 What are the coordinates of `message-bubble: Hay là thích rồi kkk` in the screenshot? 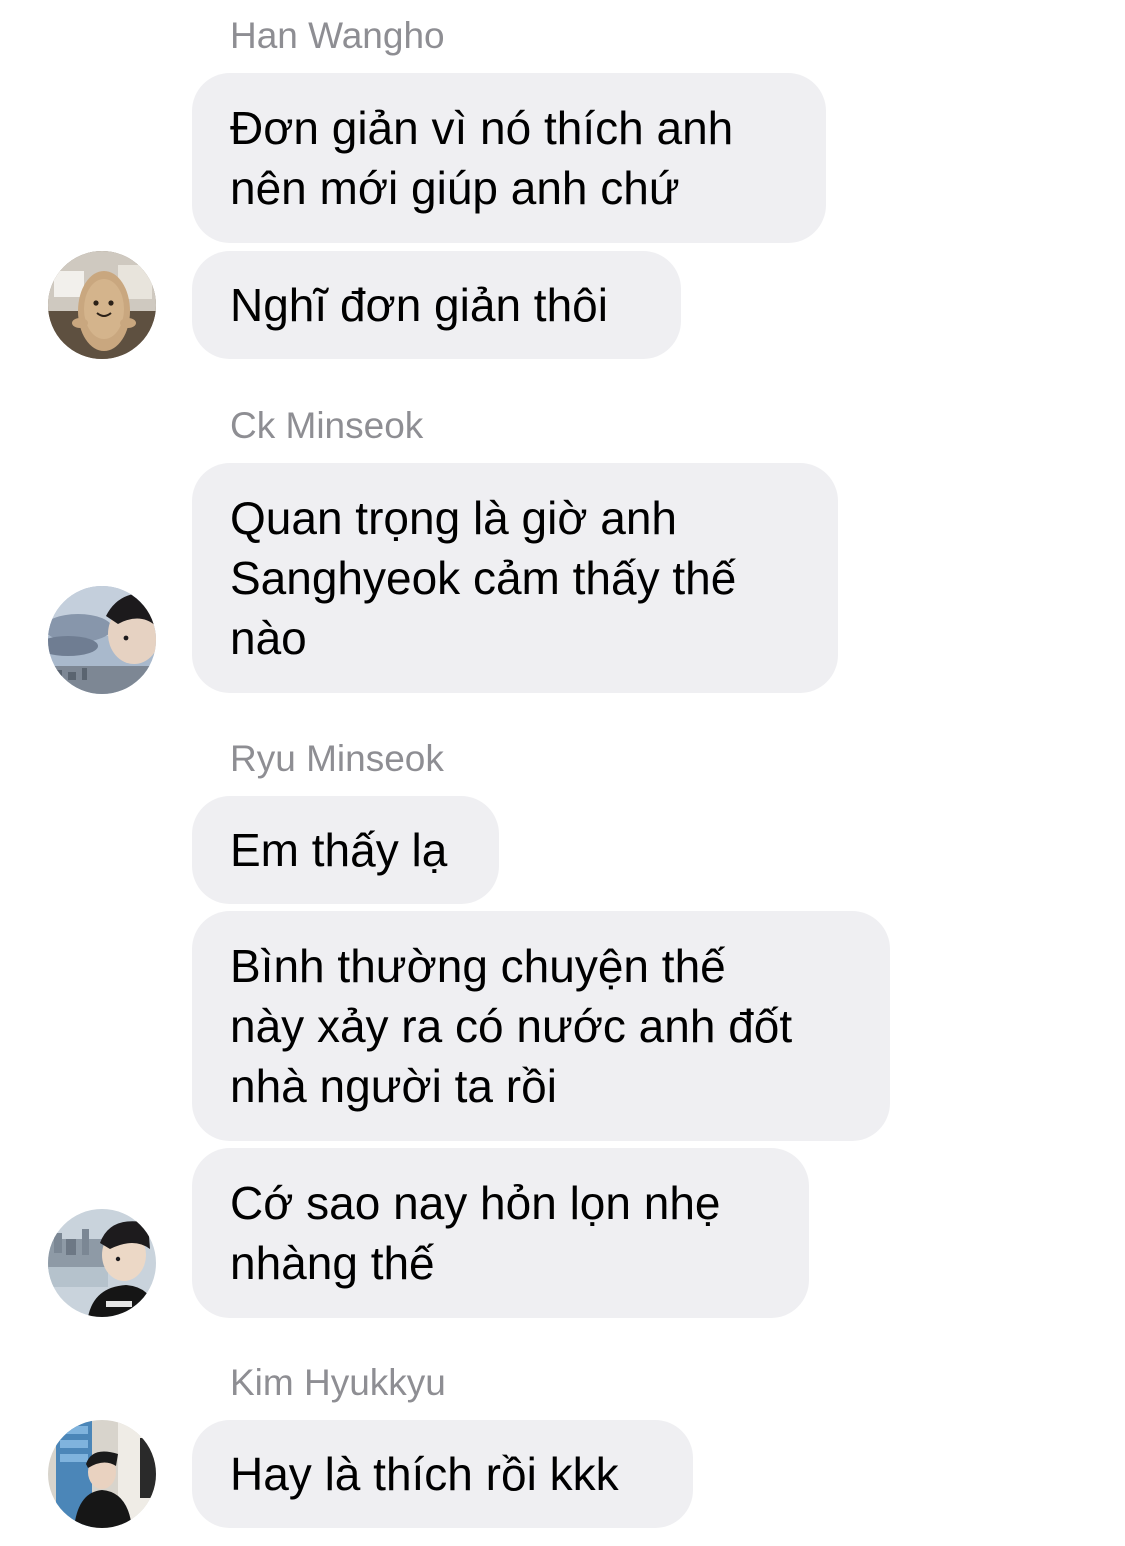 It's located at (442, 1474).